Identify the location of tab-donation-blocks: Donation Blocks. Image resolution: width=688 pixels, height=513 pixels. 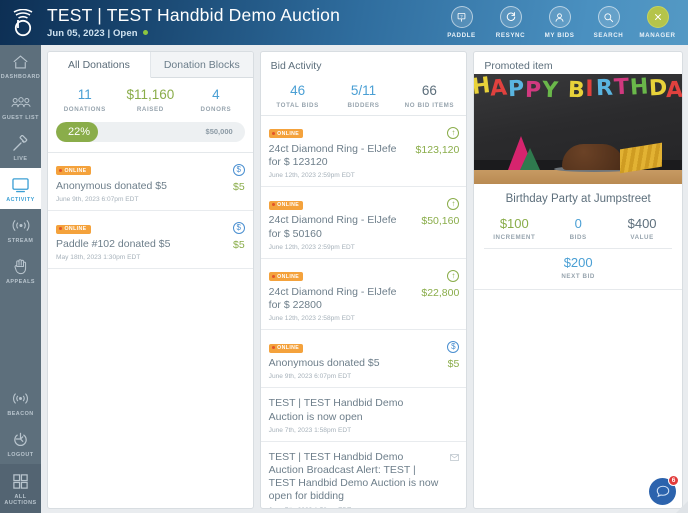
(201, 65).